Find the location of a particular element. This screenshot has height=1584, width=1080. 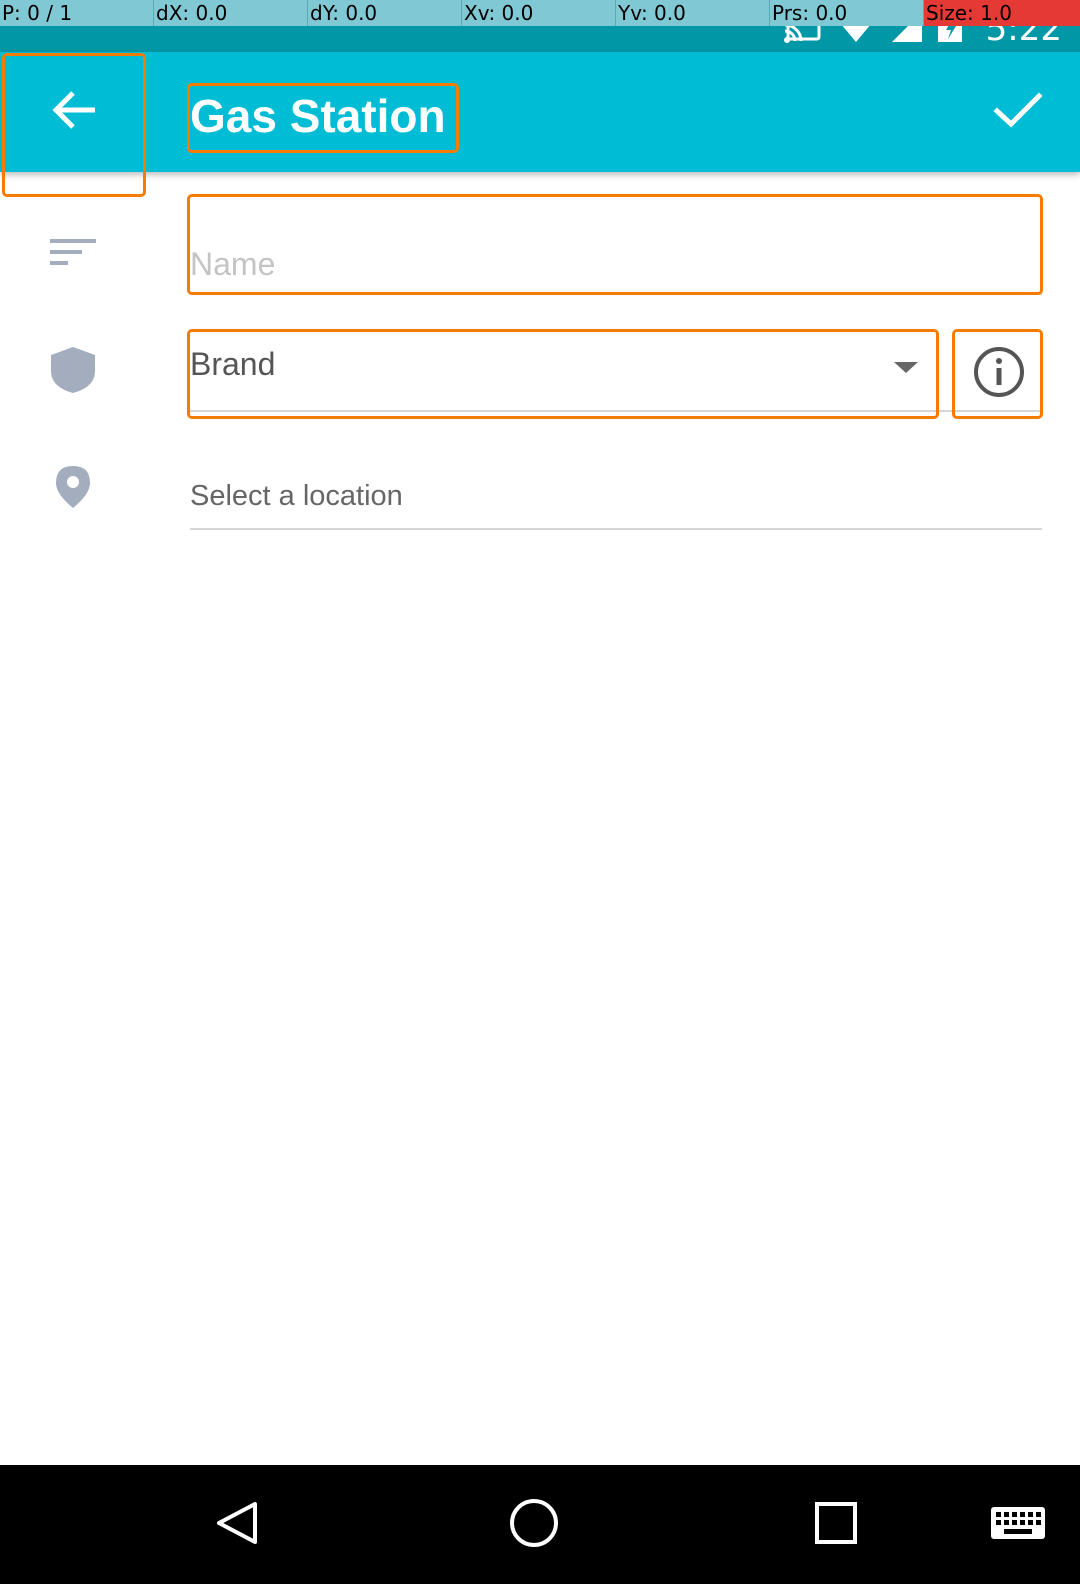

check-icon is located at coordinates (1018, 112).